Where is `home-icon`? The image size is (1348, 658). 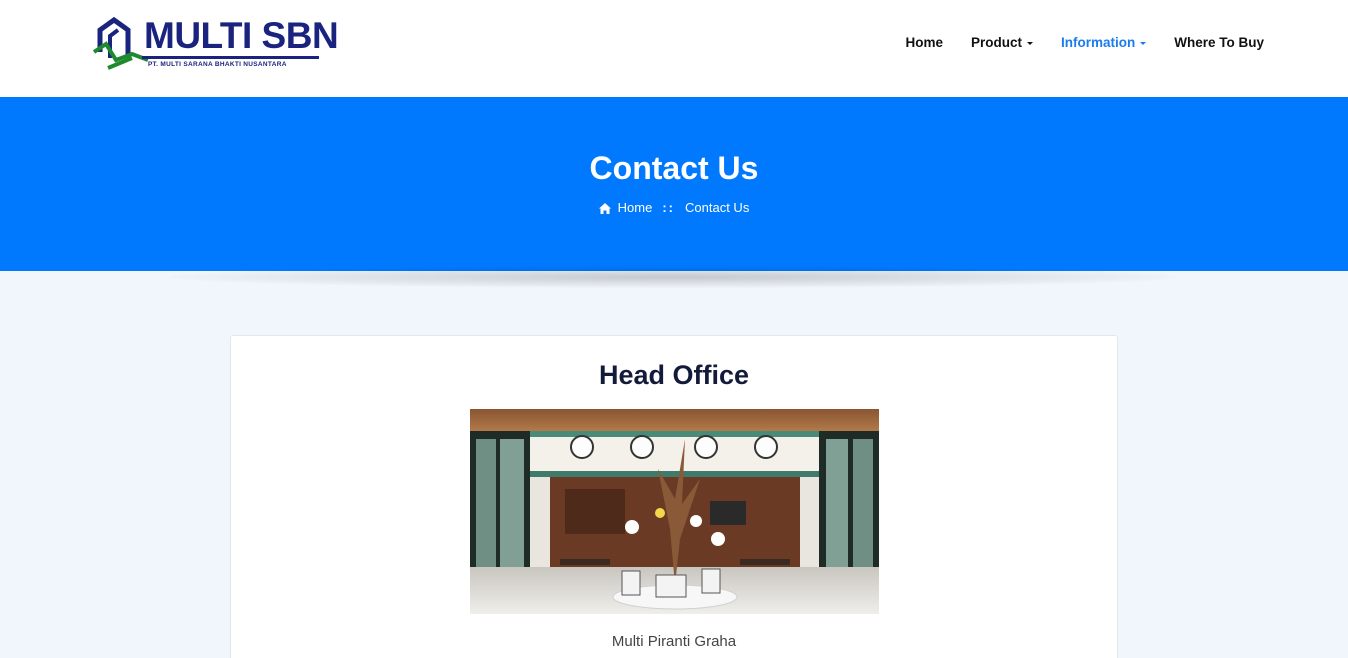 home-icon is located at coordinates (604, 208).